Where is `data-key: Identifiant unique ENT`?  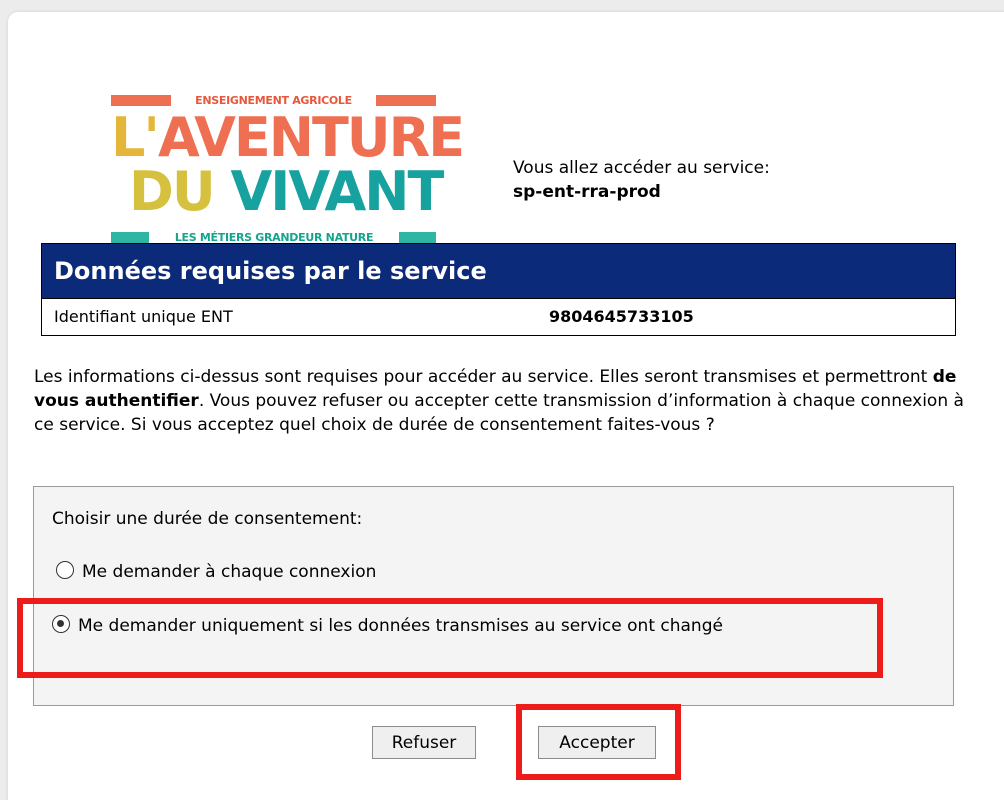
data-key: Identifiant unique ENT is located at coordinates (143, 316).